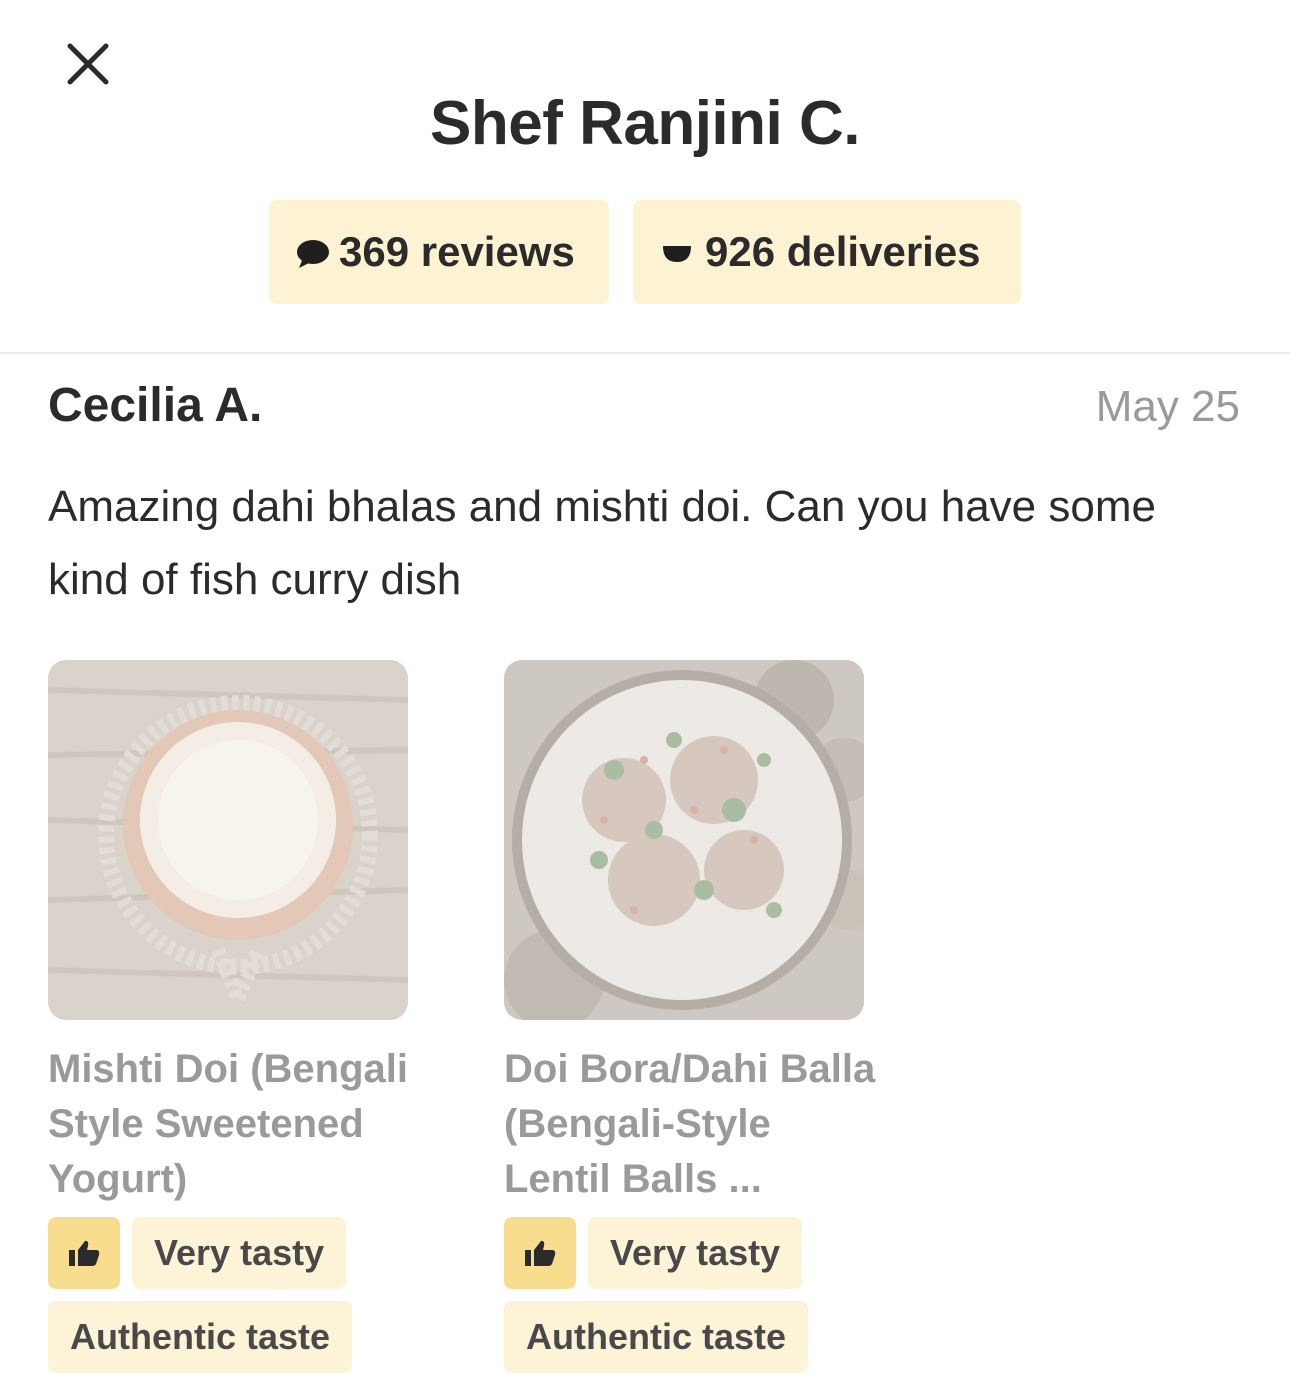 This screenshot has width=1290, height=1373. What do you see at coordinates (645, 123) in the screenshot?
I see `page-title: Shef Ranjini C.` at bounding box center [645, 123].